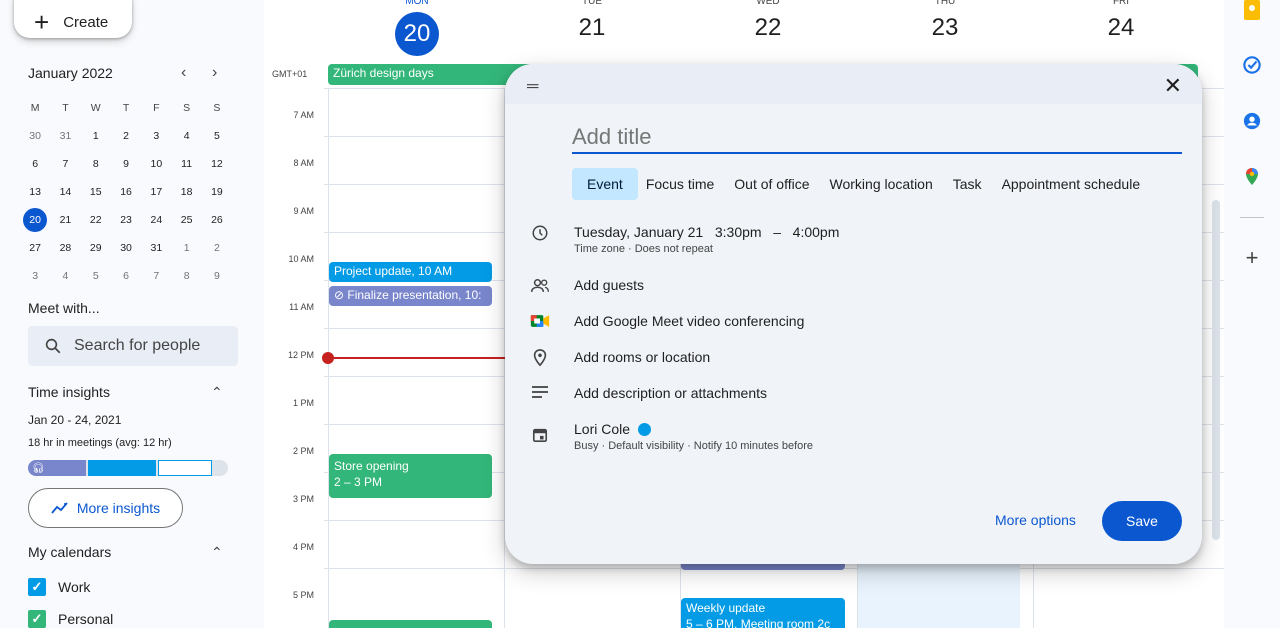 This screenshot has width=1280, height=628. I want to click on calendar-item-work: ✓ Work, so click(59, 587).